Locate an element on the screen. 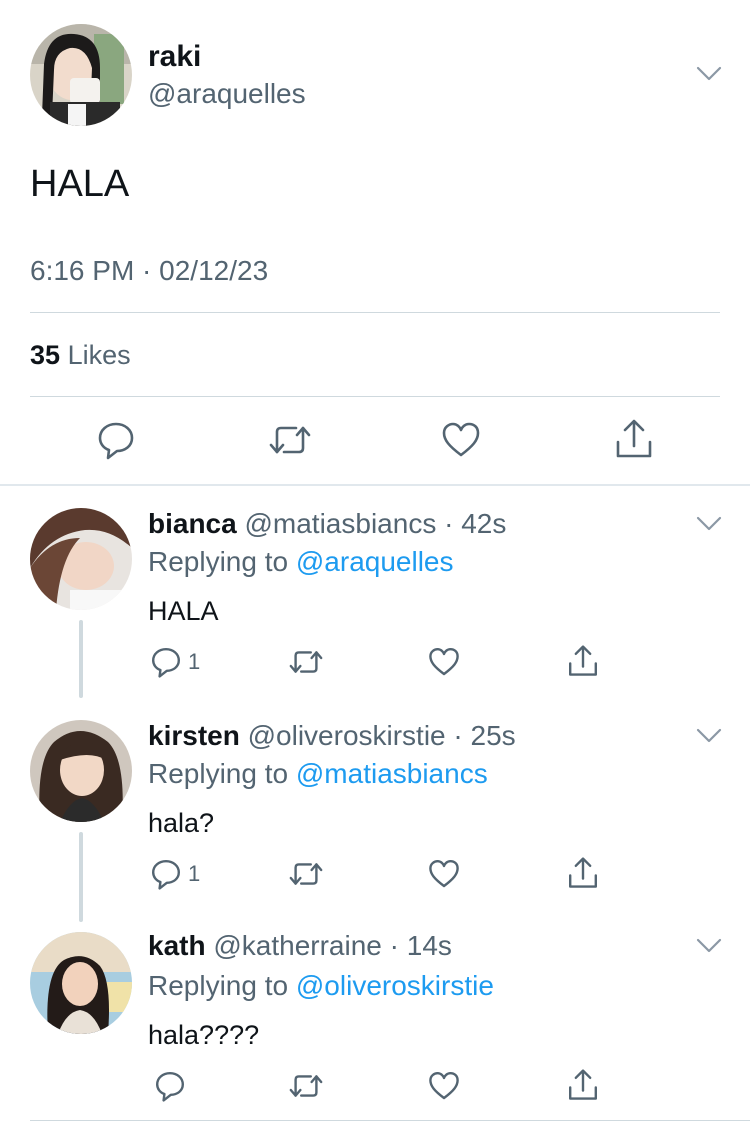  reply-text: hala? is located at coordinates (181, 823).